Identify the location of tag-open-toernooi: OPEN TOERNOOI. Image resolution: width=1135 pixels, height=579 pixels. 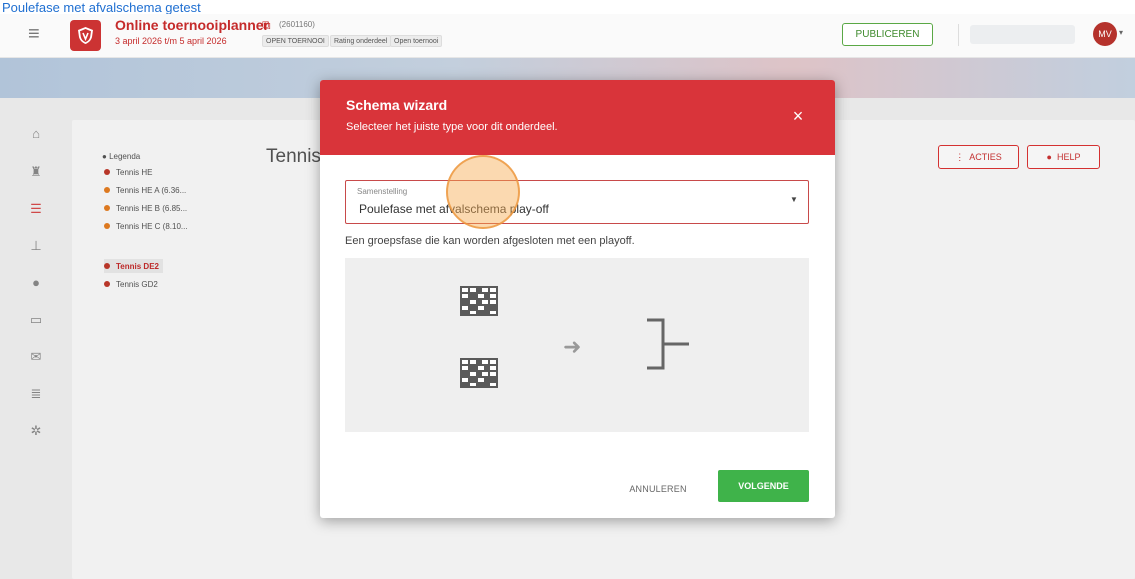
(295, 41).